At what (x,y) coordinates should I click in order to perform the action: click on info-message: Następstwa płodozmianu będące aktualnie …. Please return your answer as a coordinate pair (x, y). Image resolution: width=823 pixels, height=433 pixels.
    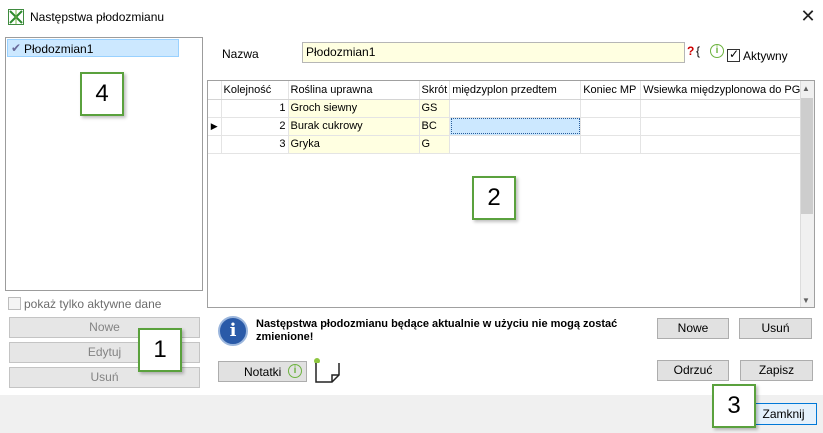
    Looking at the image, I should click on (437, 330).